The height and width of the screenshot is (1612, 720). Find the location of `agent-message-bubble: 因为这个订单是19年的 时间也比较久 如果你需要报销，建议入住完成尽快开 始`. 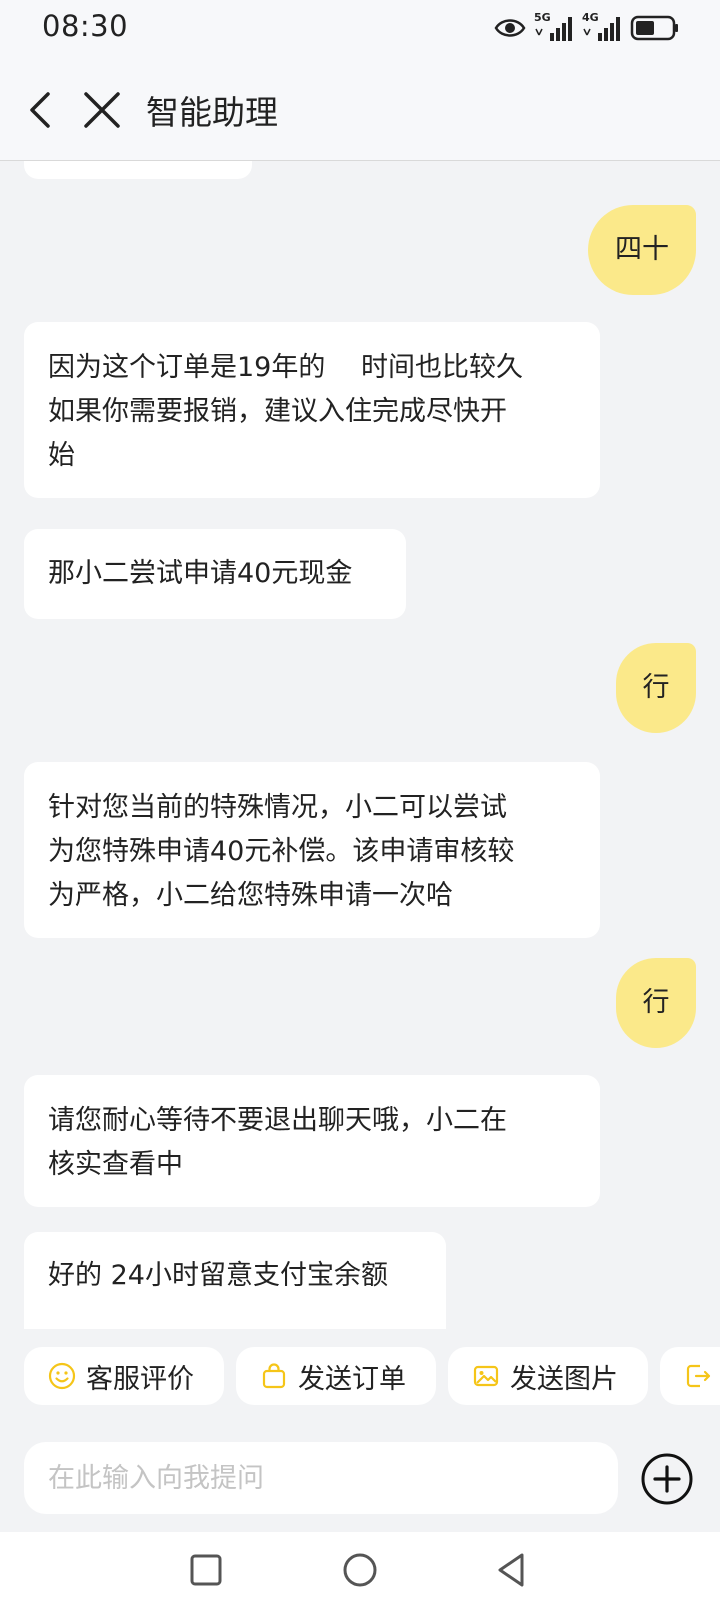

agent-message-bubble: 因为这个订单是19年的 时间也比较久 如果你需要报销，建议入住完成尽快开 始 is located at coordinates (312, 410).